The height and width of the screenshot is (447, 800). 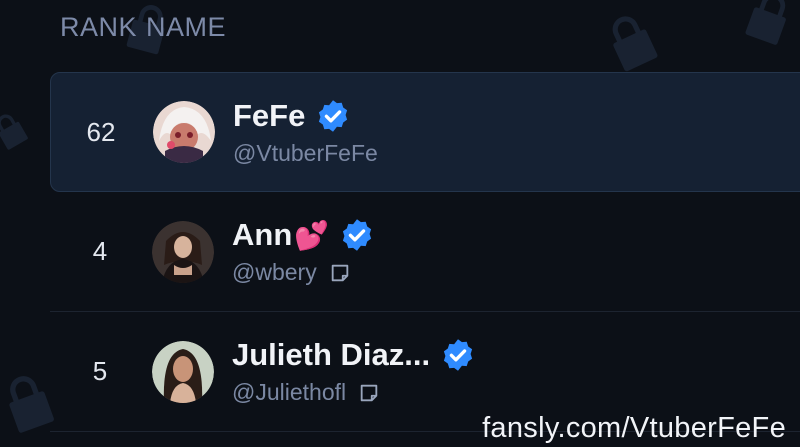 What do you see at coordinates (262, 235) in the screenshot?
I see `creator-name: Ann` at bounding box center [262, 235].